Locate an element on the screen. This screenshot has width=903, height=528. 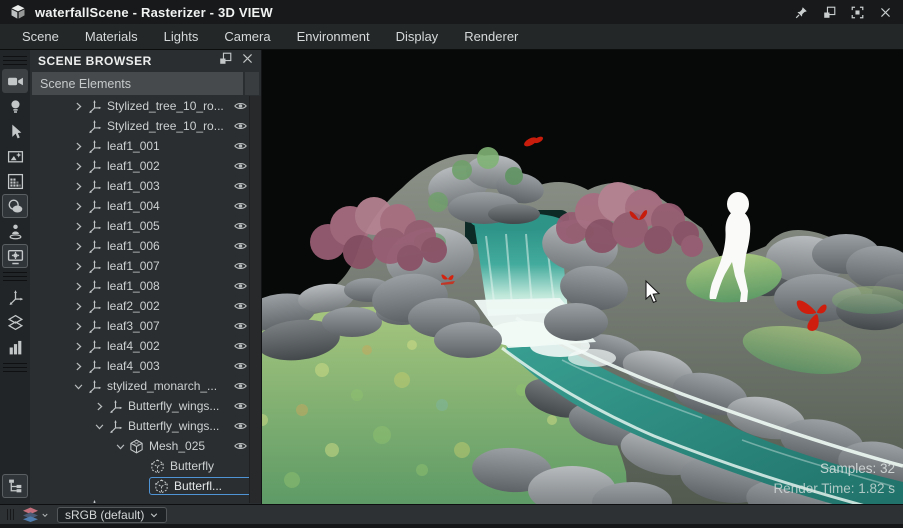
layers-diamond-button is located at coordinates (15, 322).